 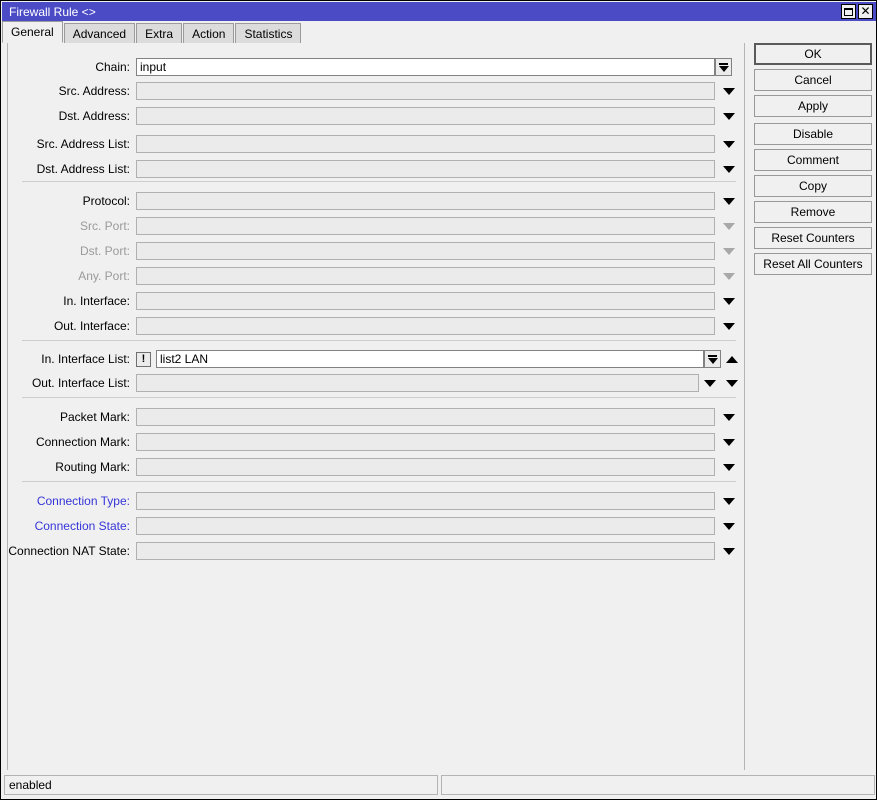 I want to click on in-interface-list-input: list2 LAN, so click(x=430, y=359).